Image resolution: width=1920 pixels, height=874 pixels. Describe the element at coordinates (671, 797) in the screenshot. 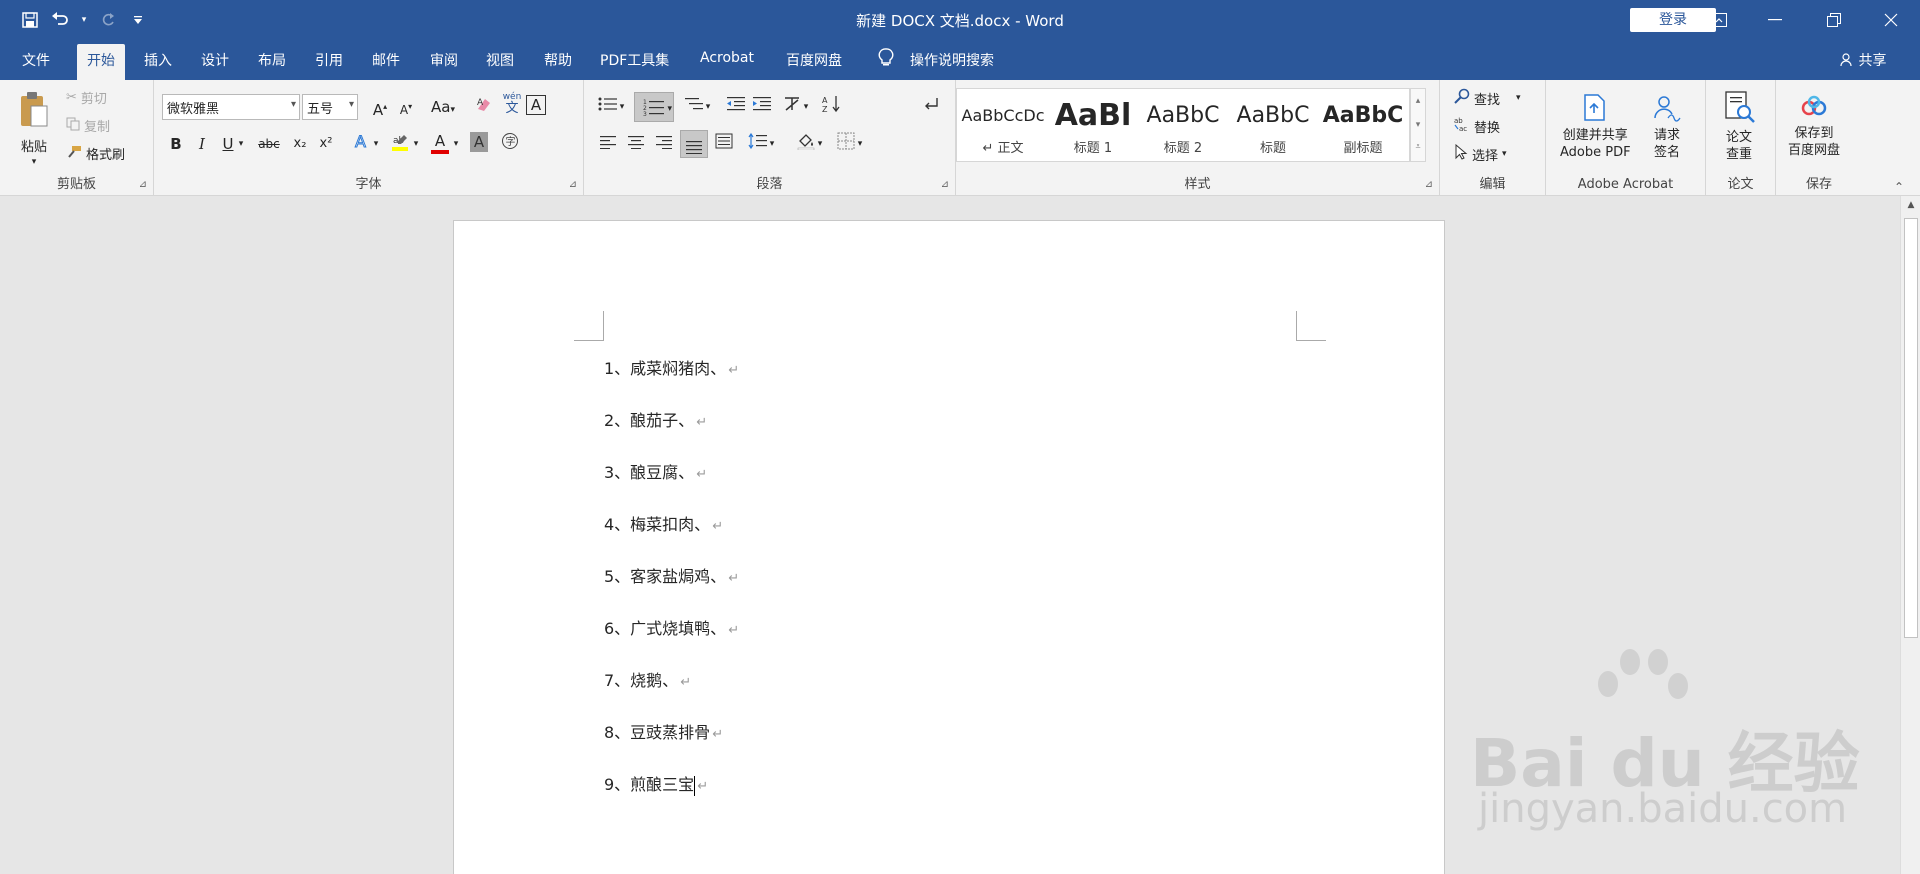

I see `list-item: 9、煎酿三宝 ↵` at that location.